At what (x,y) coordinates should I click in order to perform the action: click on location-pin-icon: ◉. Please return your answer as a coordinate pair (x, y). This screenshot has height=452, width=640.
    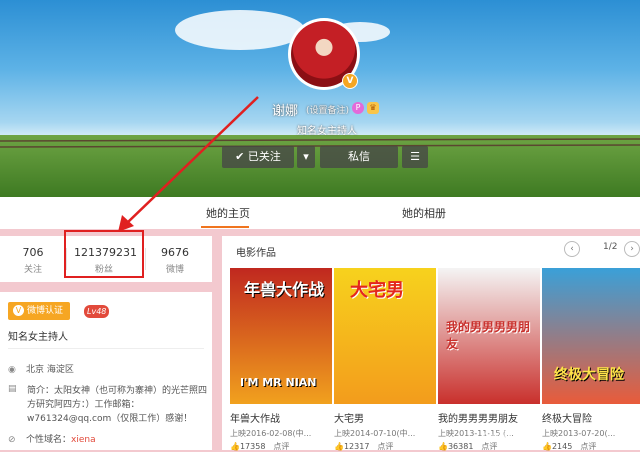
    Looking at the image, I should click on (12, 370).